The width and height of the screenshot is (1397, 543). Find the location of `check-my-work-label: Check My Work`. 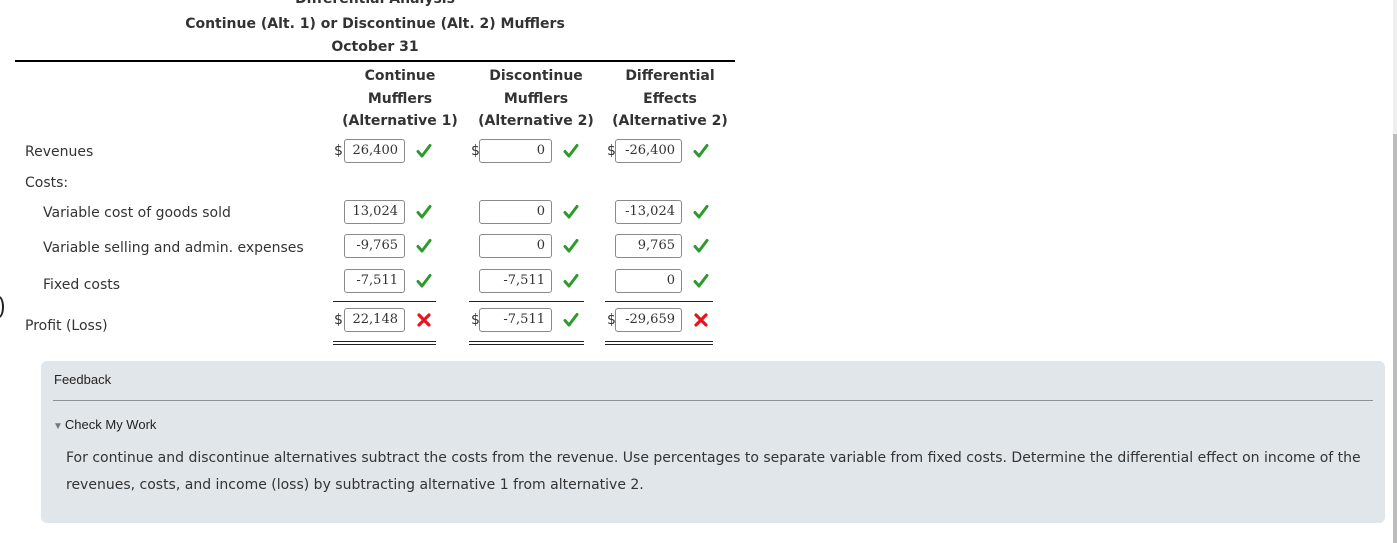

check-my-work-label: Check My Work is located at coordinates (110, 424).